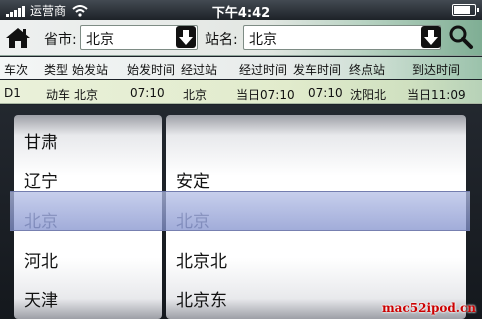  Describe the element at coordinates (86, 95) in the screenshot. I see `cell-origin: 北京` at that location.